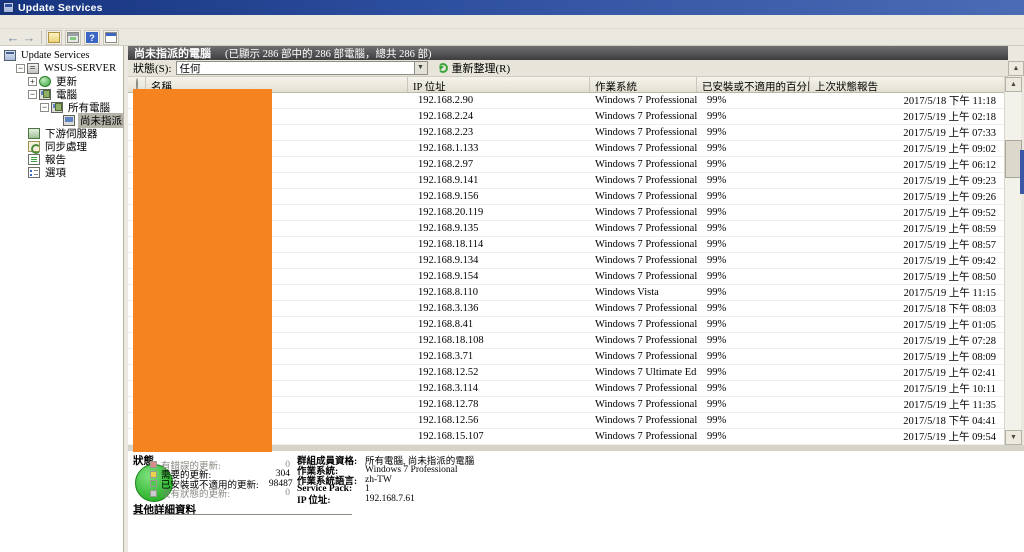 The image size is (1024, 552). What do you see at coordinates (29, 37) in the screenshot?
I see `forward-icon: →` at bounding box center [29, 37].